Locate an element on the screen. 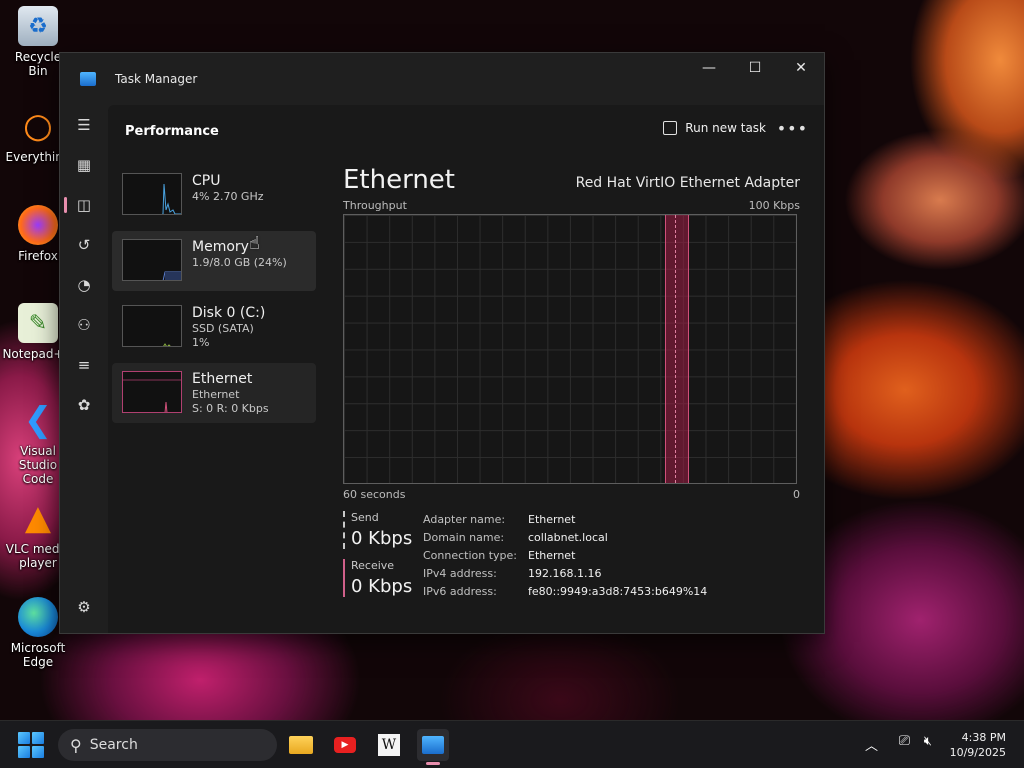  more-options-button: ••• is located at coordinates (792, 128).